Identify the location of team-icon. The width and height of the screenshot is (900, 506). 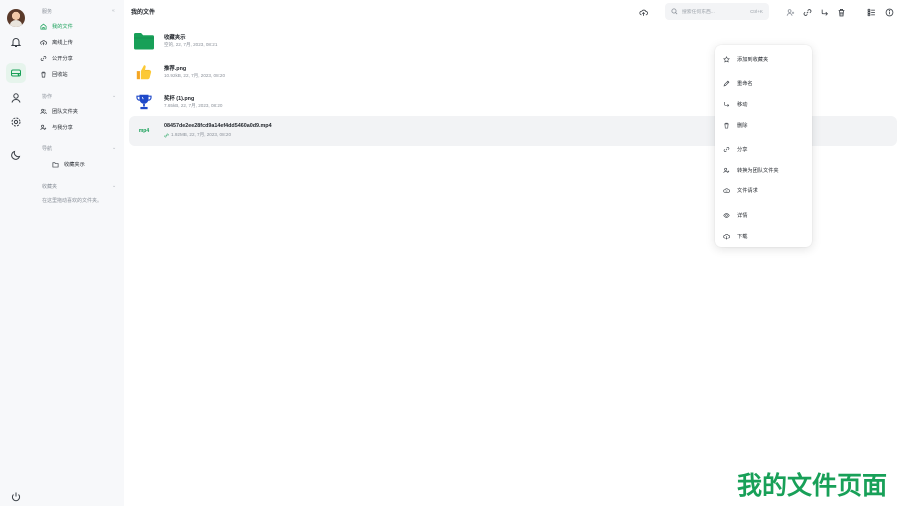
(43, 111).